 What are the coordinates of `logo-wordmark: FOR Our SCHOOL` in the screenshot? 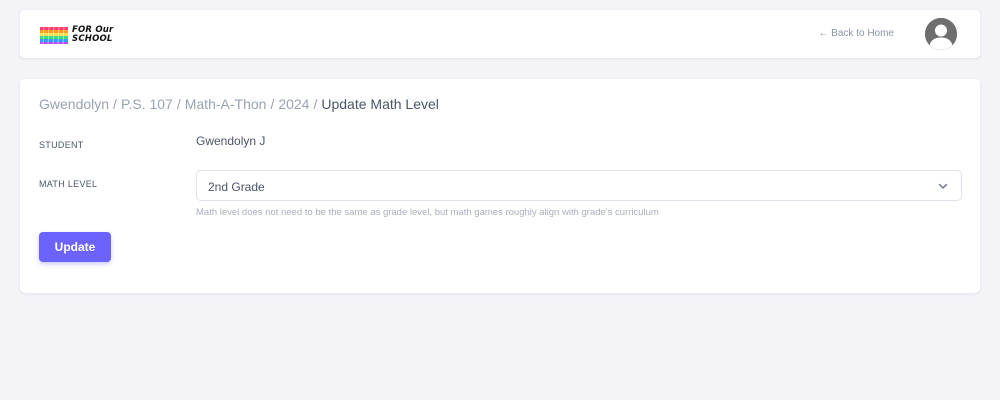 It's located at (92, 35).